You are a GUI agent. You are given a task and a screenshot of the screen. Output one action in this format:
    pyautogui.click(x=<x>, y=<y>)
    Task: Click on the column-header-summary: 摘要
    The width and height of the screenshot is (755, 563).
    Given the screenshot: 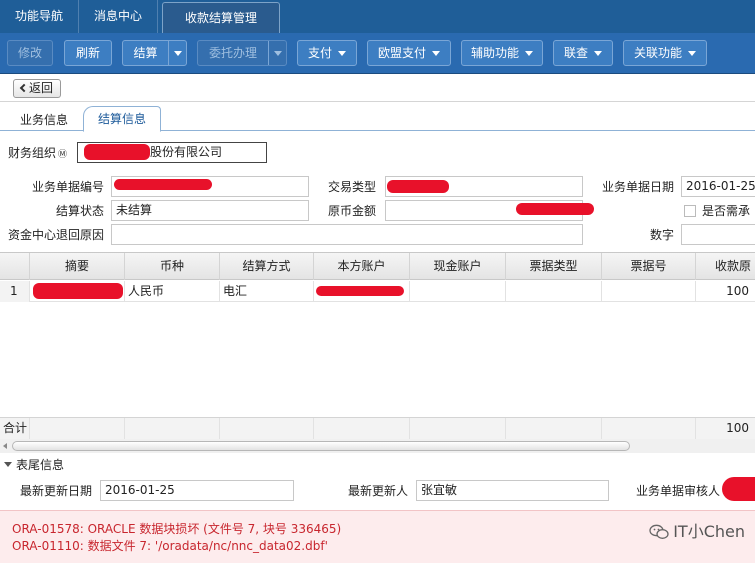 What is the action you would take?
    pyautogui.click(x=77, y=266)
    